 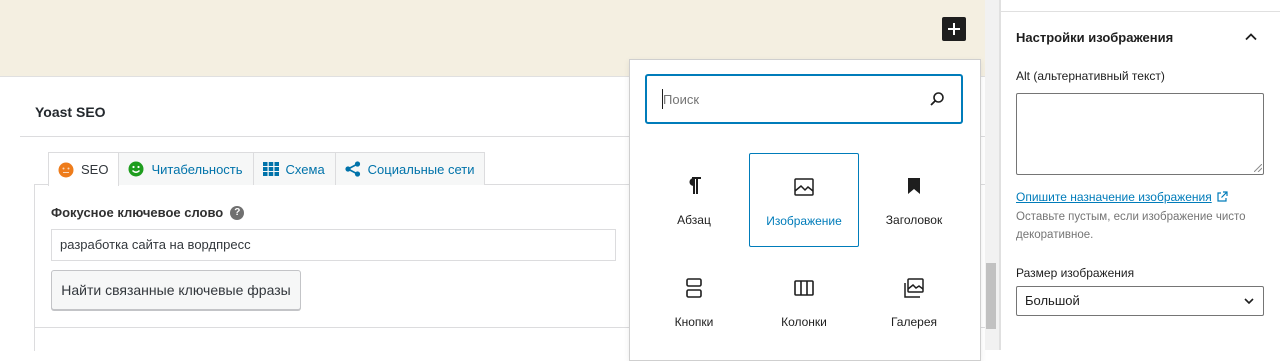 What do you see at coordinates (914, 322) in the screenshot?
I see `block-label: Галерея` at bounding box center [914, 322].